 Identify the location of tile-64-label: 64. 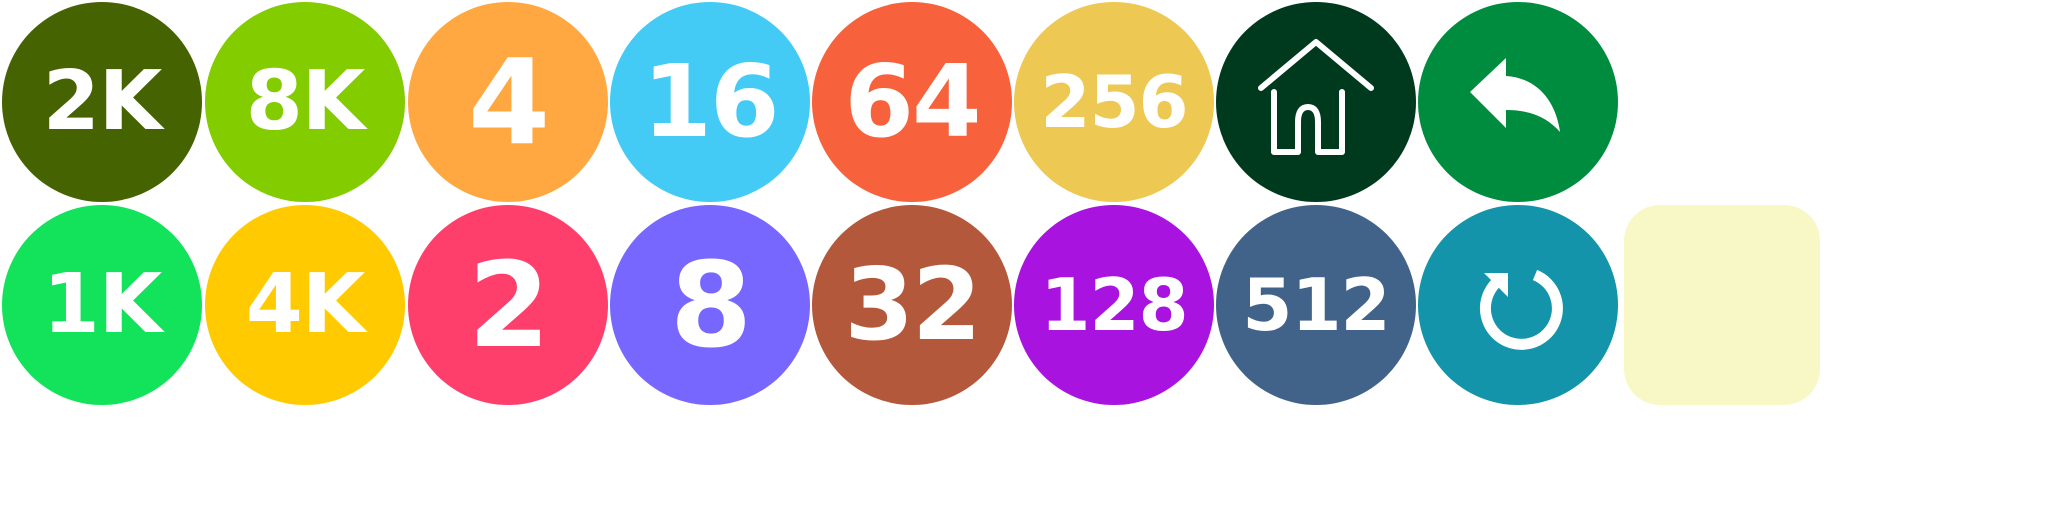
(912, 101).